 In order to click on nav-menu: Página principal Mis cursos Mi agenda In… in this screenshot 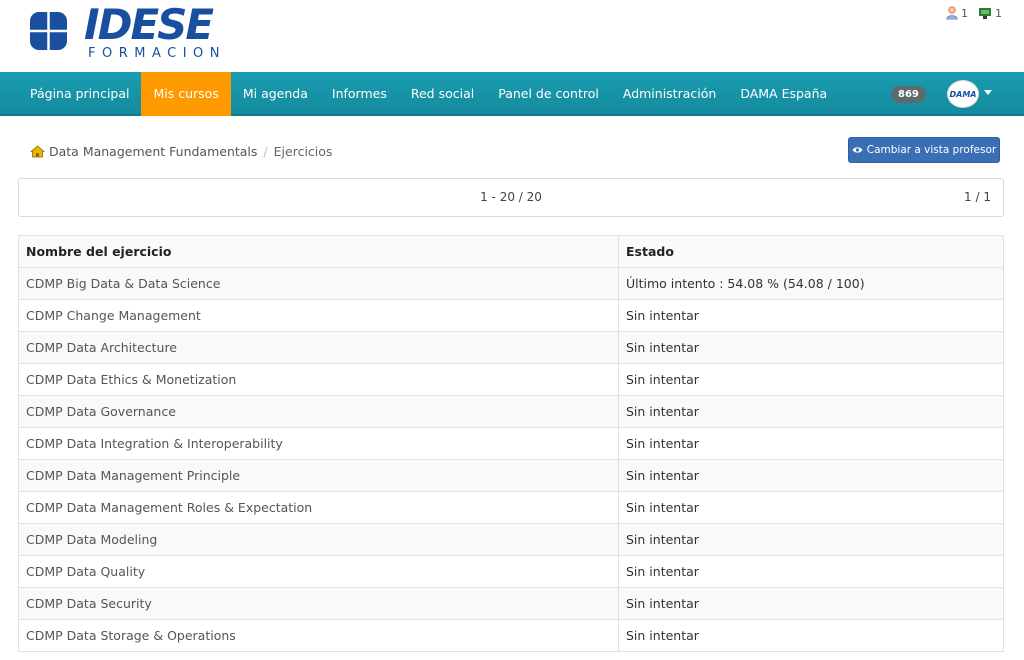, I will do `click(428, 94)`.